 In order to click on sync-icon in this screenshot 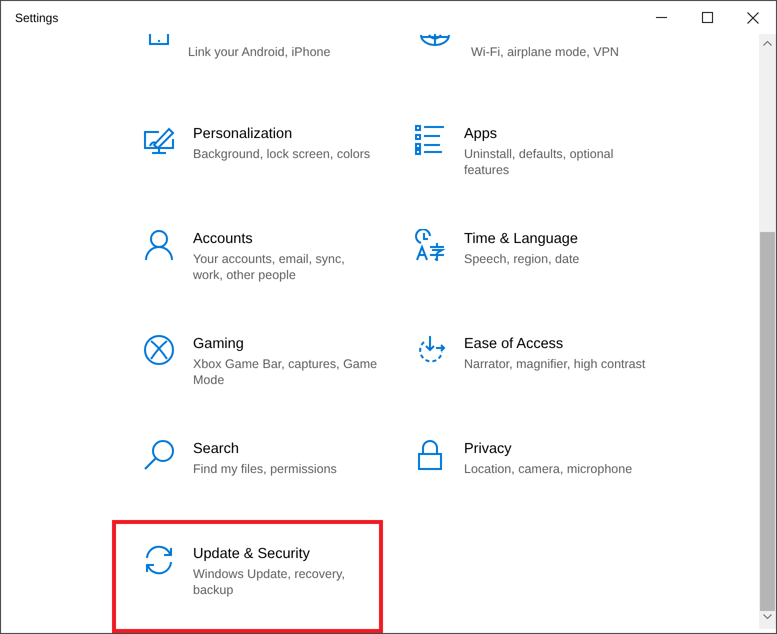, I will do `click(159, 560)`.